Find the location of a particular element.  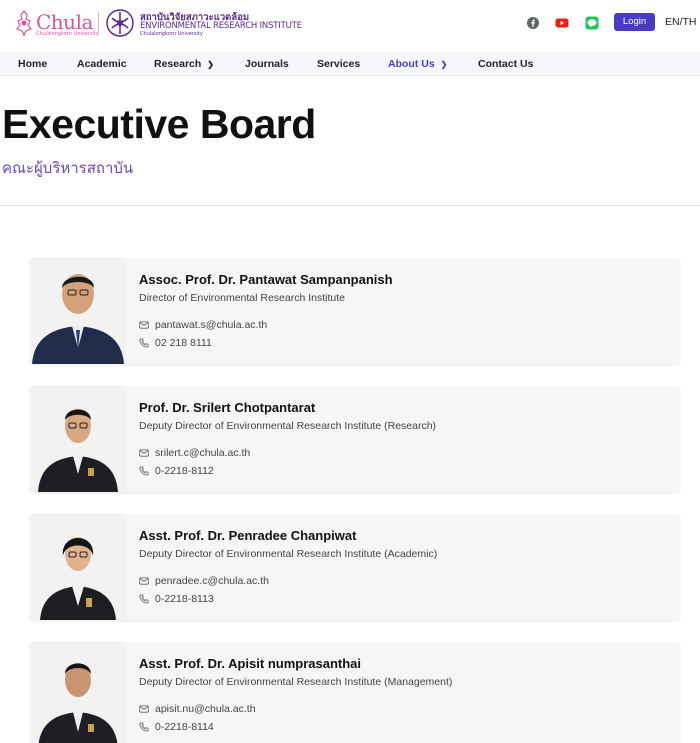

institute-subtext: Chulalongkorn University is located at coordinates (171, 34).